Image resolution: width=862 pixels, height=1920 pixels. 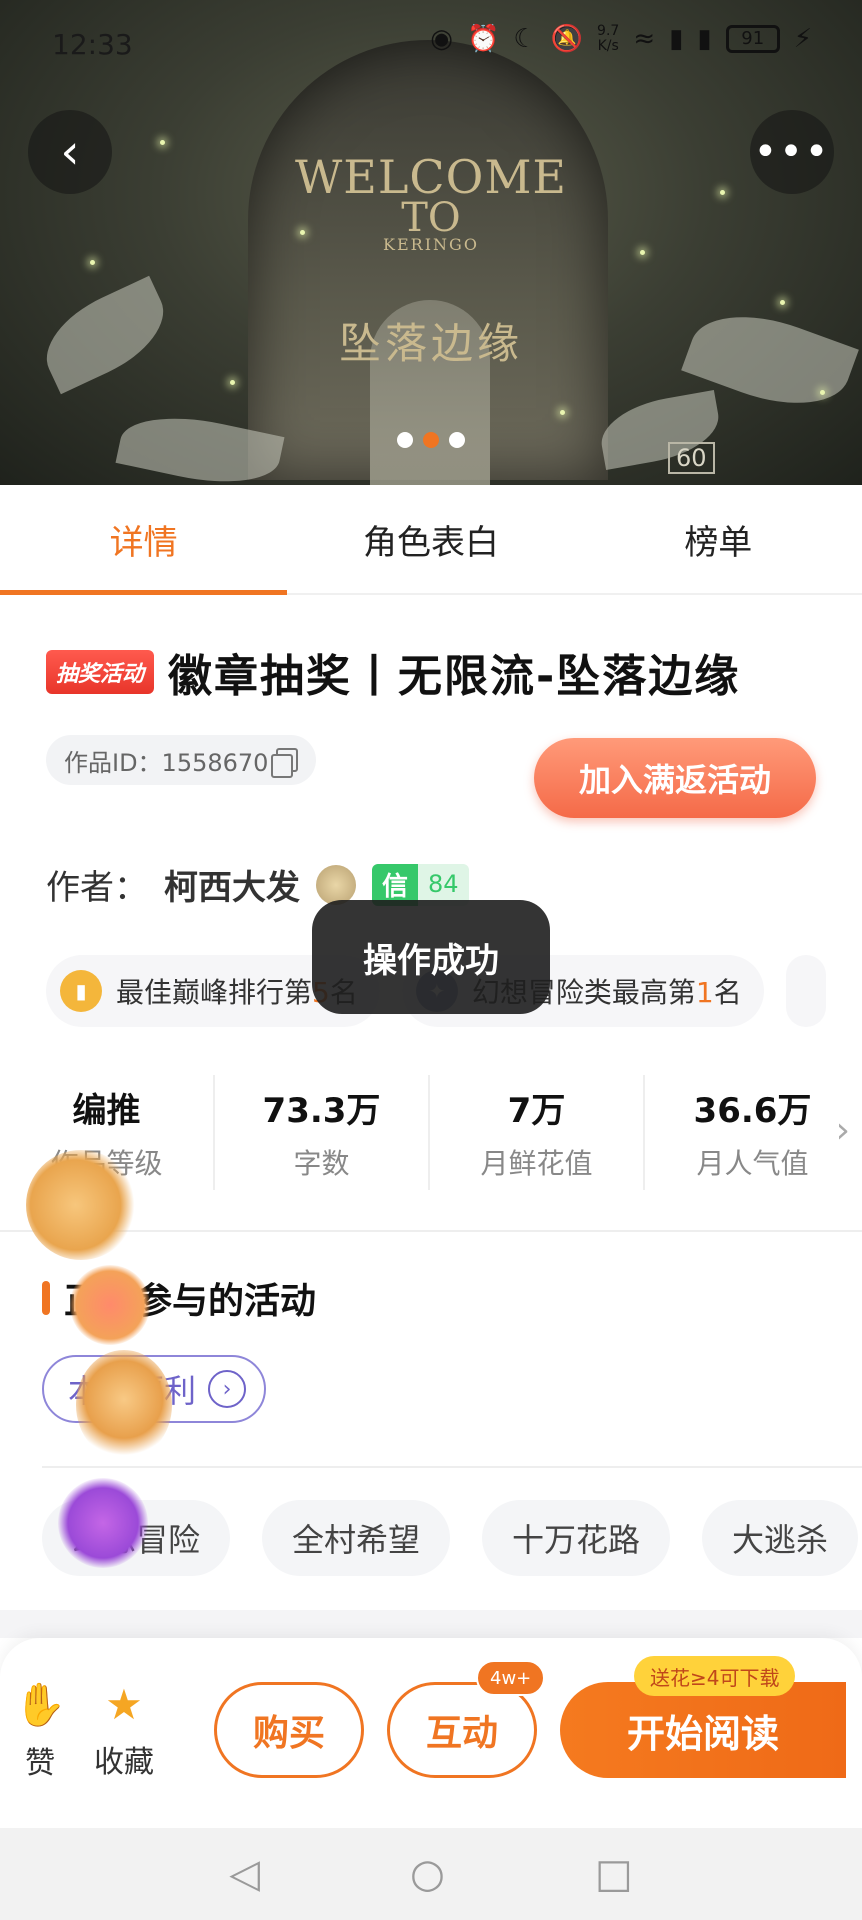 What do you see at coordinates (608, 46) in the screenshot?
I see `network-speed-unit: K/s` at bounding box center [608, 46].